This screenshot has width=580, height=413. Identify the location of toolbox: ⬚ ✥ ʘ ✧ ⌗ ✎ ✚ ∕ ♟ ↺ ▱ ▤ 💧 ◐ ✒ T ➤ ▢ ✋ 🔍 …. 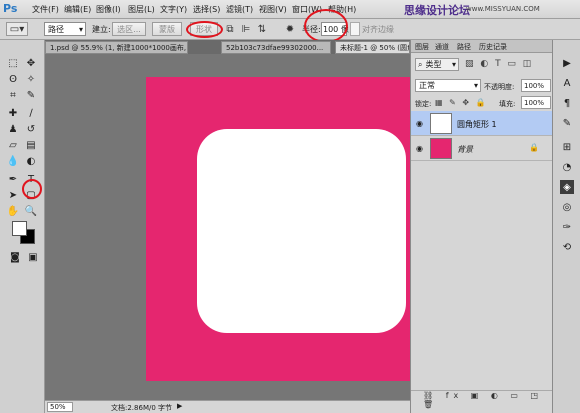
(22, 226).